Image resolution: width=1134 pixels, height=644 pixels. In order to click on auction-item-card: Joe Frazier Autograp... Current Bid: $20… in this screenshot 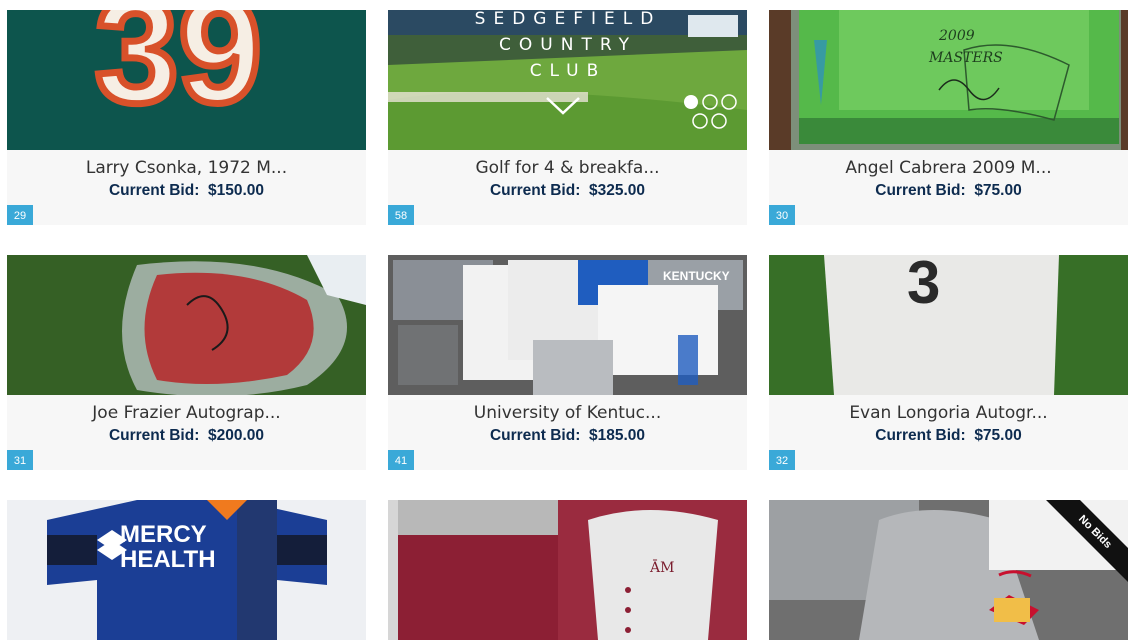, I will do `click(186, 362)`.